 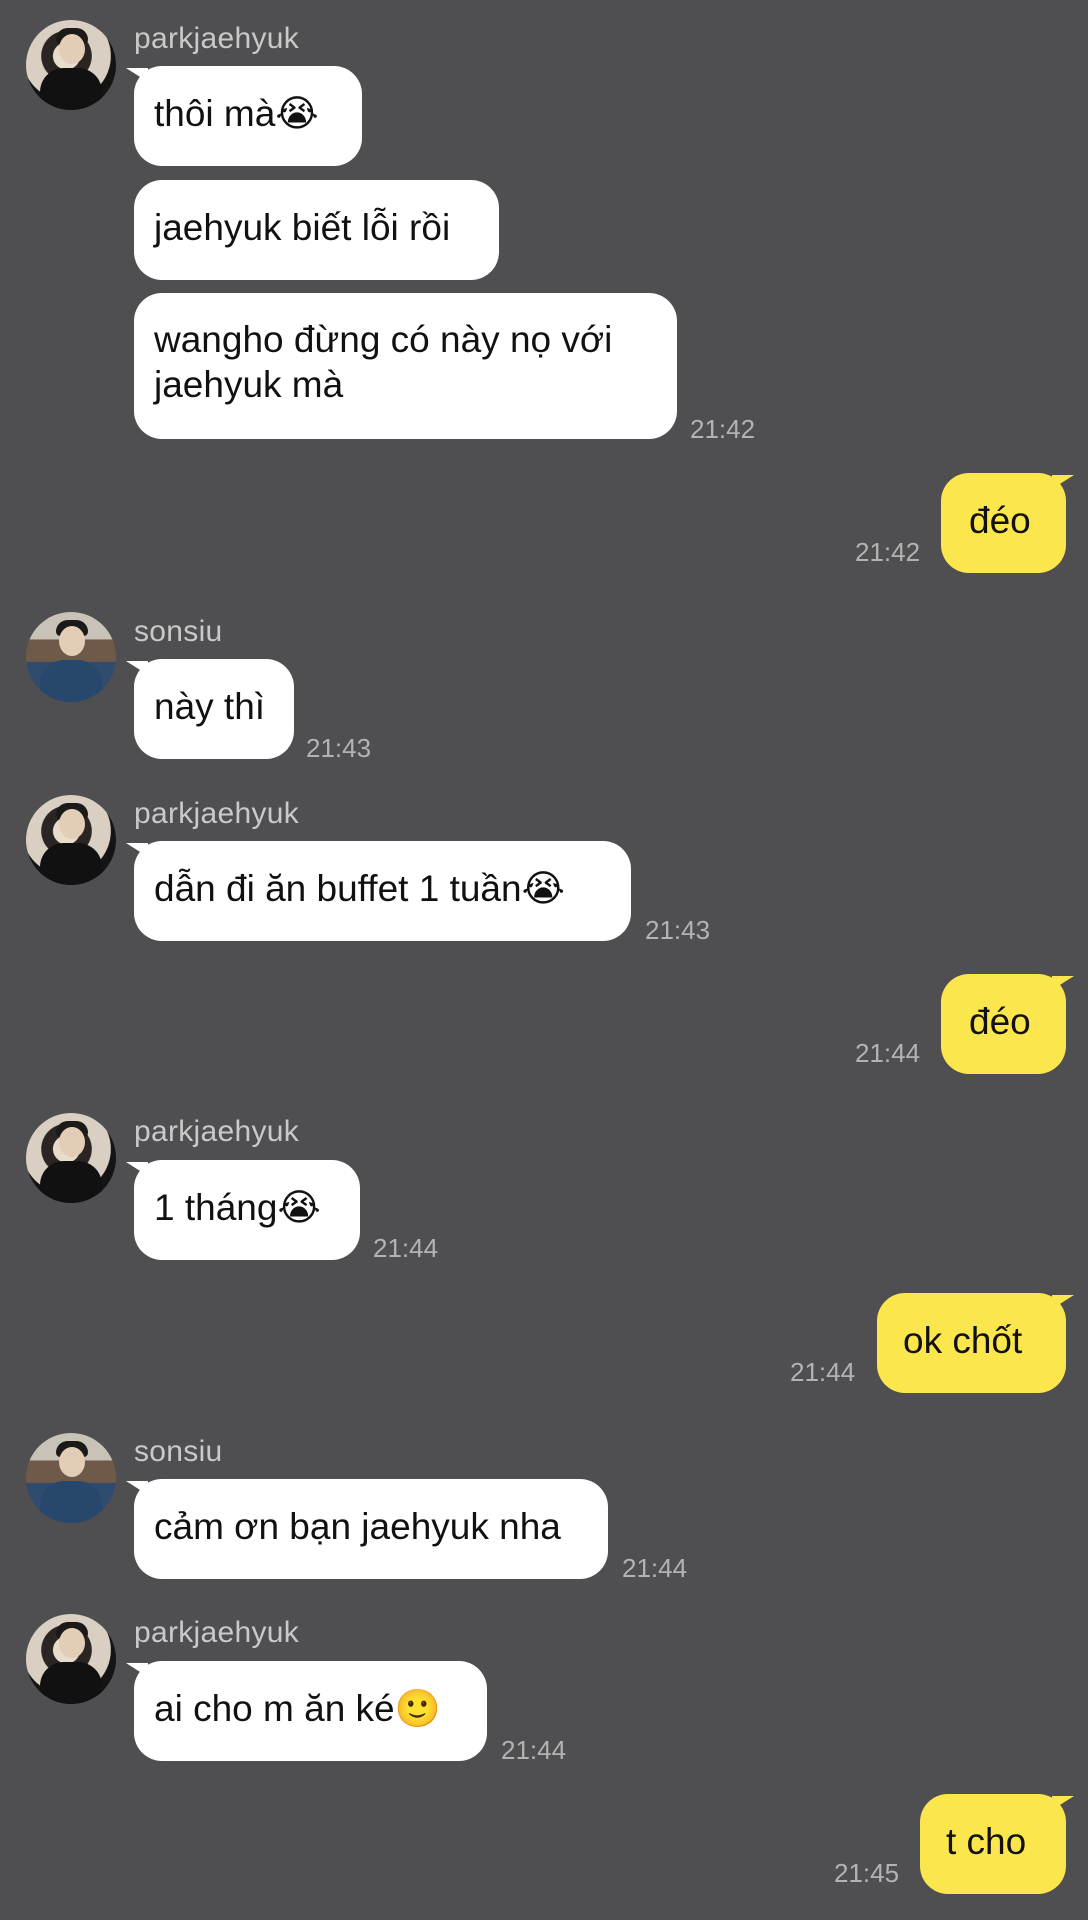 What do you see at coordinates (247, 1210) in the screenshot?
I see `message-bubble: 1 tháng😭` at bounding box center [247, 1210].